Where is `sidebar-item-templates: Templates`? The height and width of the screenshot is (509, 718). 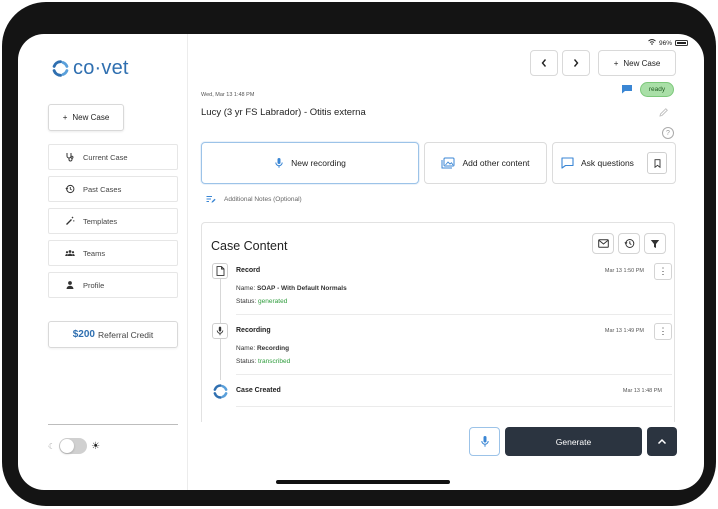 sidebar-item-templates: Templates is located at coordinates (113, 221).